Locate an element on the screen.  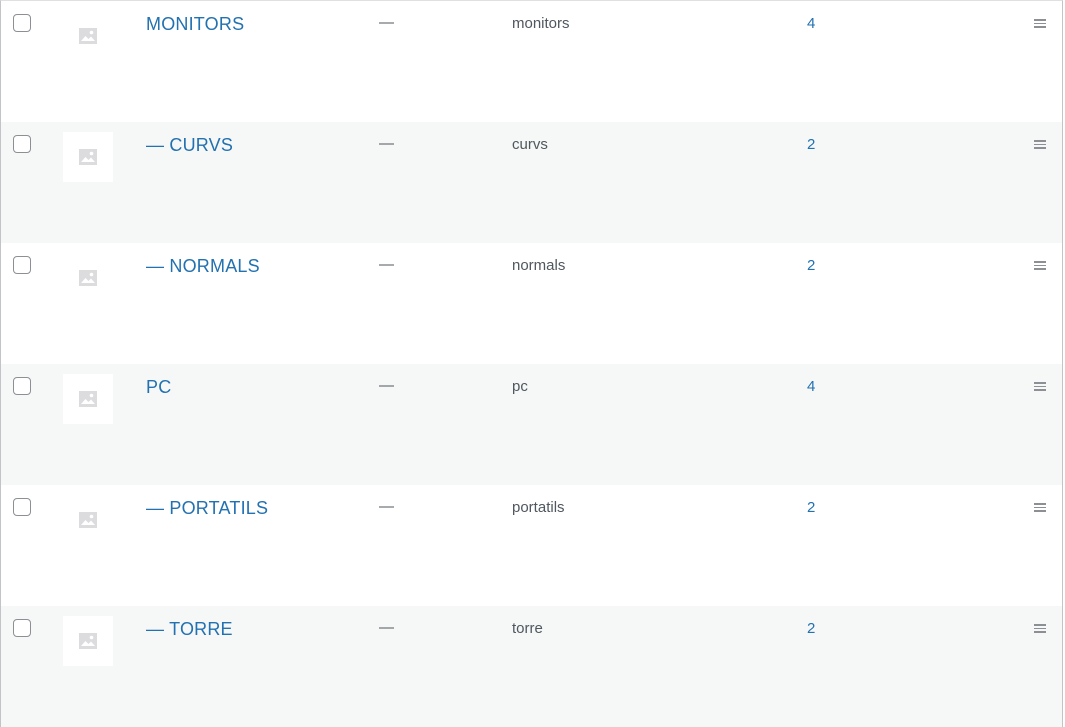
category-slug: torre is located at coordinates (527, 628).